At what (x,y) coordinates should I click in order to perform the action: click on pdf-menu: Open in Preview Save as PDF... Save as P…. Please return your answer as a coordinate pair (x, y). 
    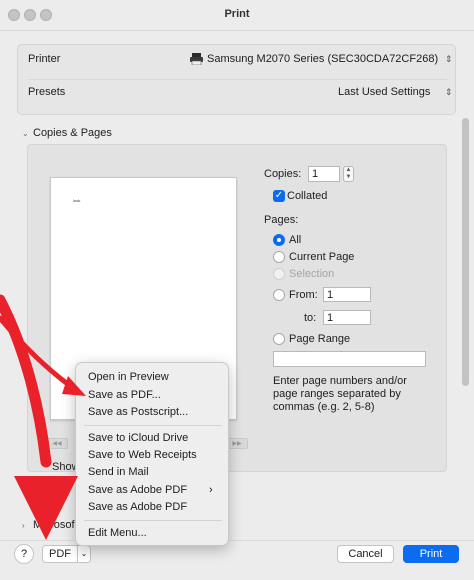
    Looking at the image, I should click on (152, 454).